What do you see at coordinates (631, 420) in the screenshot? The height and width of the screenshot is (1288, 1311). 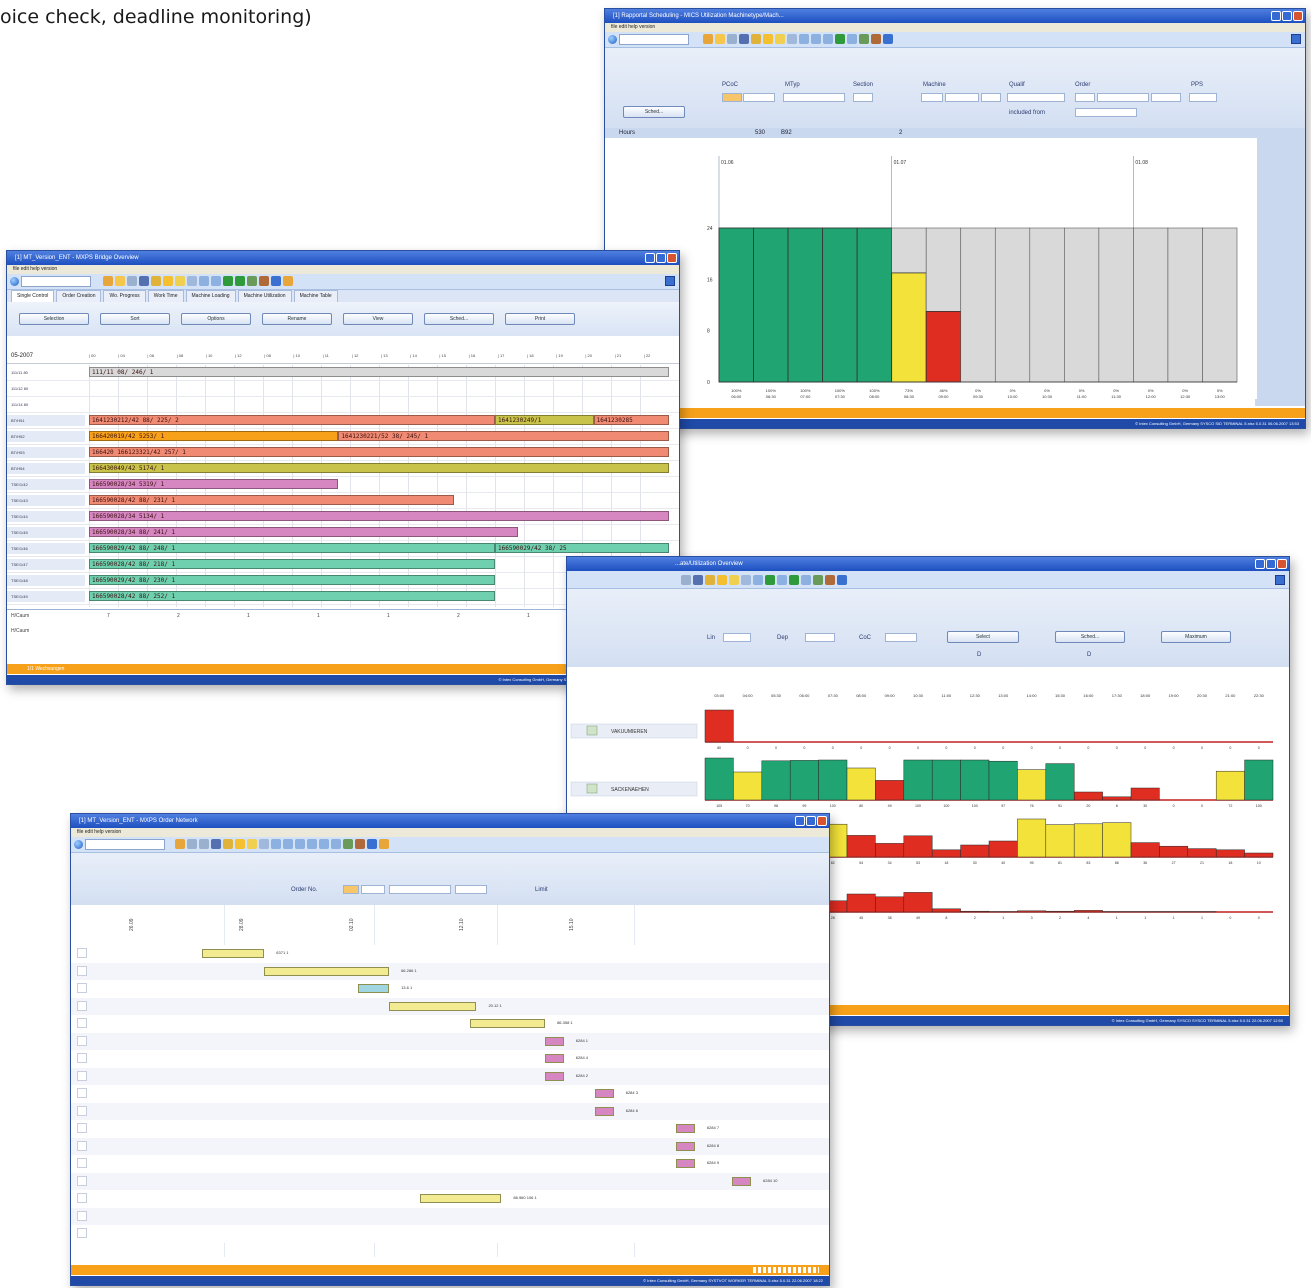 I see `gantt-bar: 1641230285` at bounding box center [631, 420].